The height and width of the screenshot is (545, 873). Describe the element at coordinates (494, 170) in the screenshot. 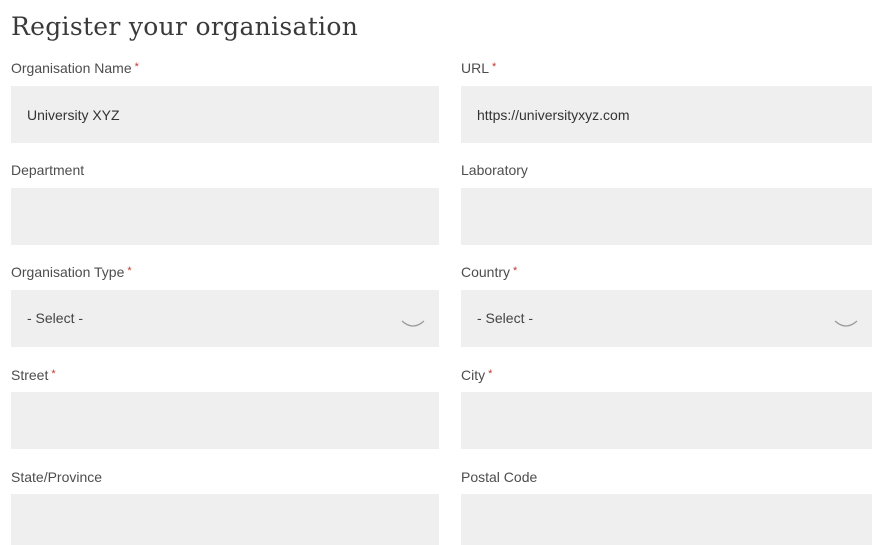

I see `laboratory-label: Laboratory` at that location.